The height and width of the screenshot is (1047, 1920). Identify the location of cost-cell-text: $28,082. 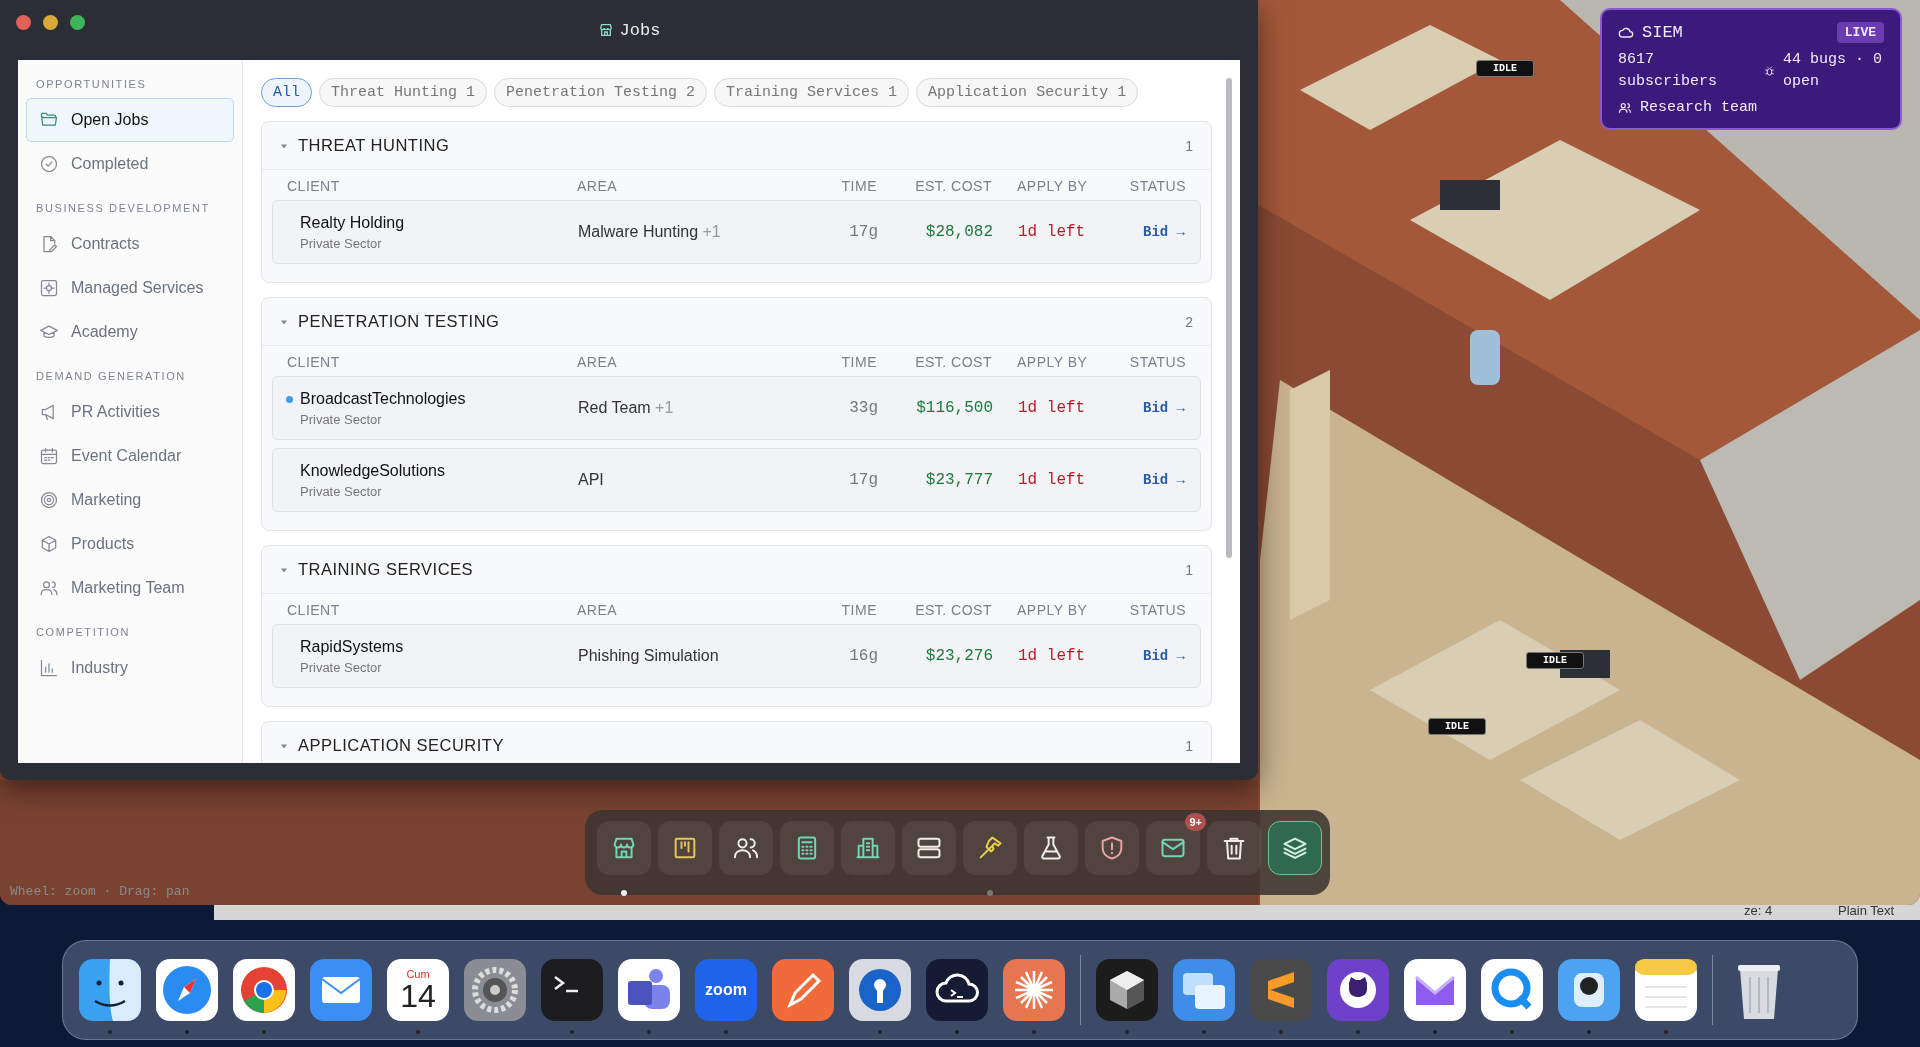
(958, 232).